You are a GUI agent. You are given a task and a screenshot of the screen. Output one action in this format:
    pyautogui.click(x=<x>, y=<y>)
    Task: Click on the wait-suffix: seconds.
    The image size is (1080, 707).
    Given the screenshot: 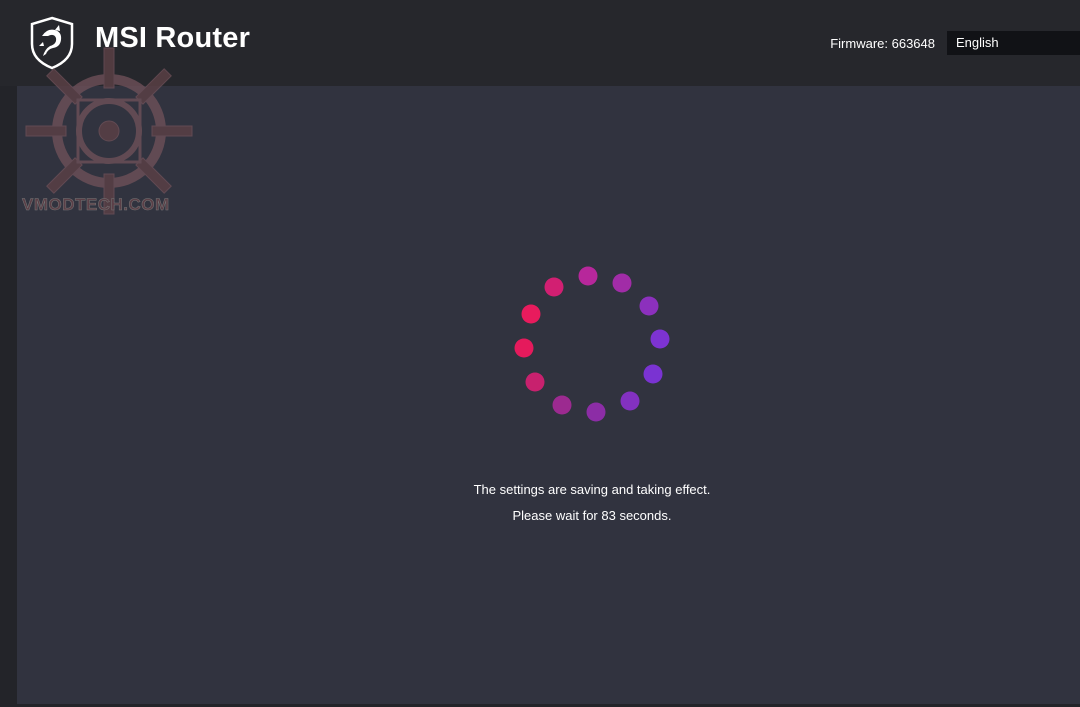 What is the action you would take?
    pyautogui.click(x=643, y=515)
    